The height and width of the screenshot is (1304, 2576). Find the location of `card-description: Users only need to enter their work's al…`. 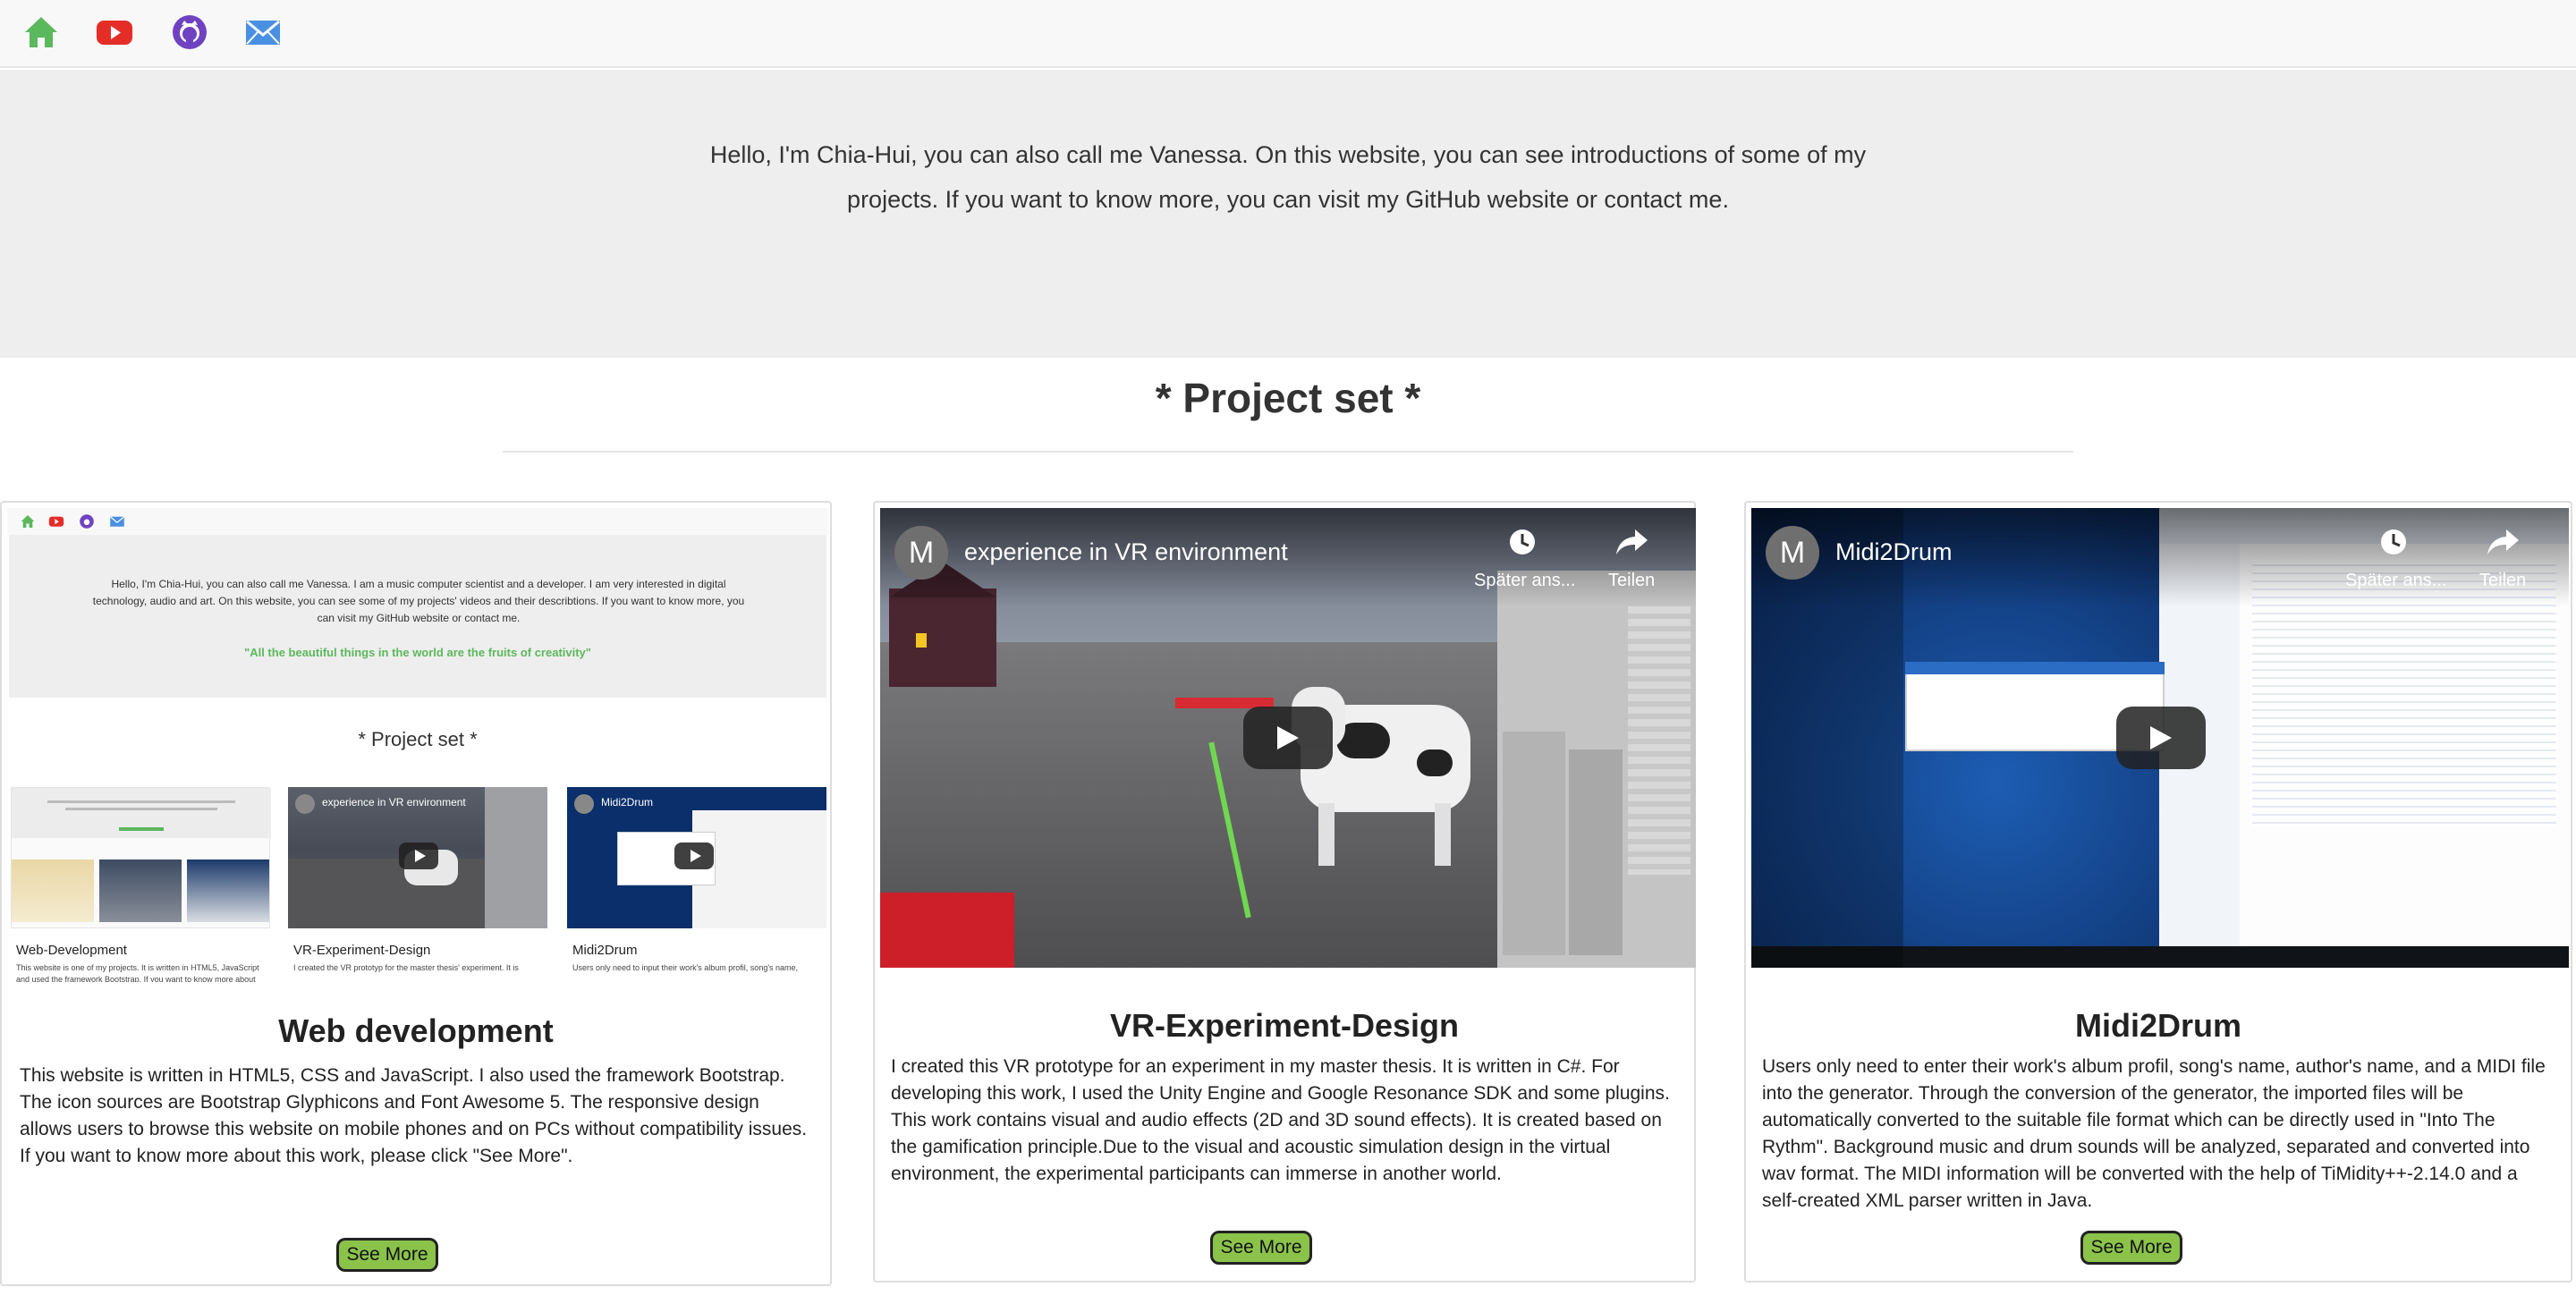

card-description: Users only need to enter their work's al… is located at coordinates (2154, 1133).